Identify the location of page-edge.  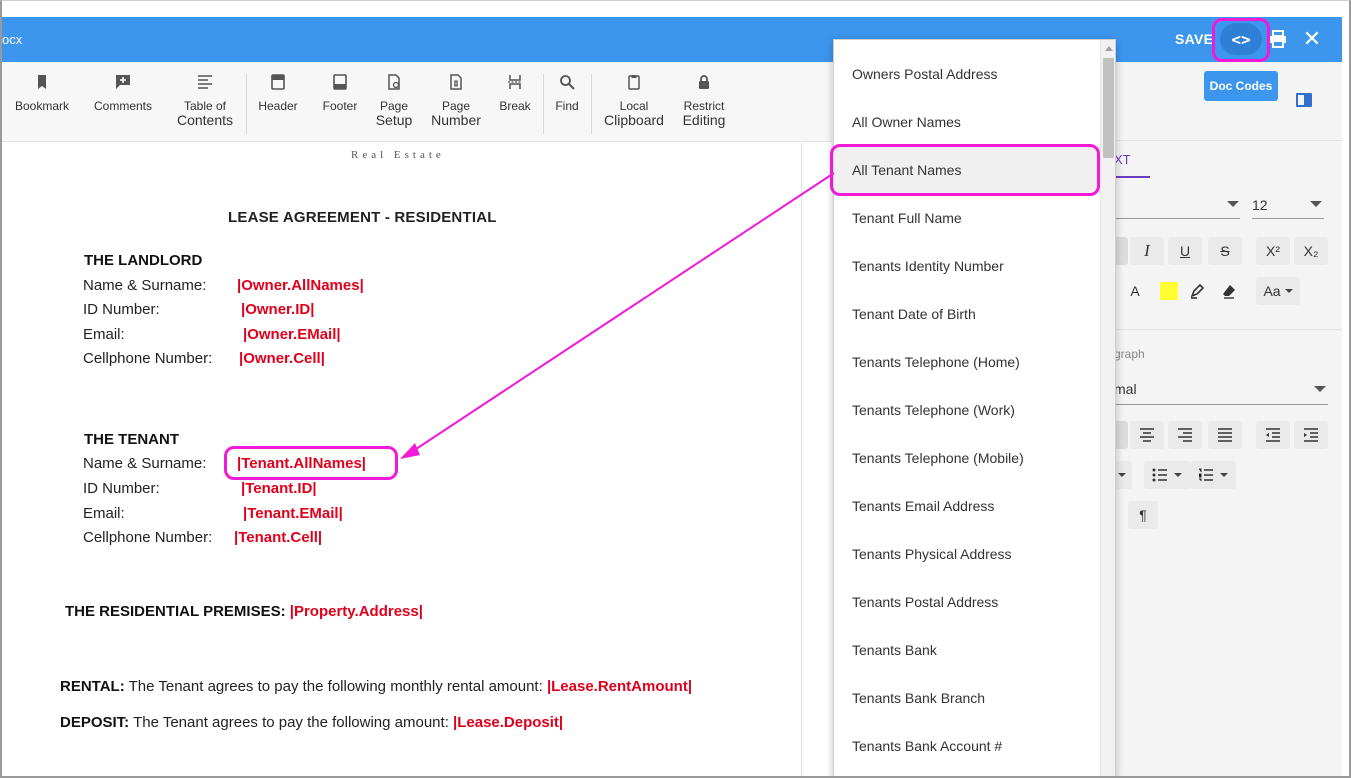
(801, 459).